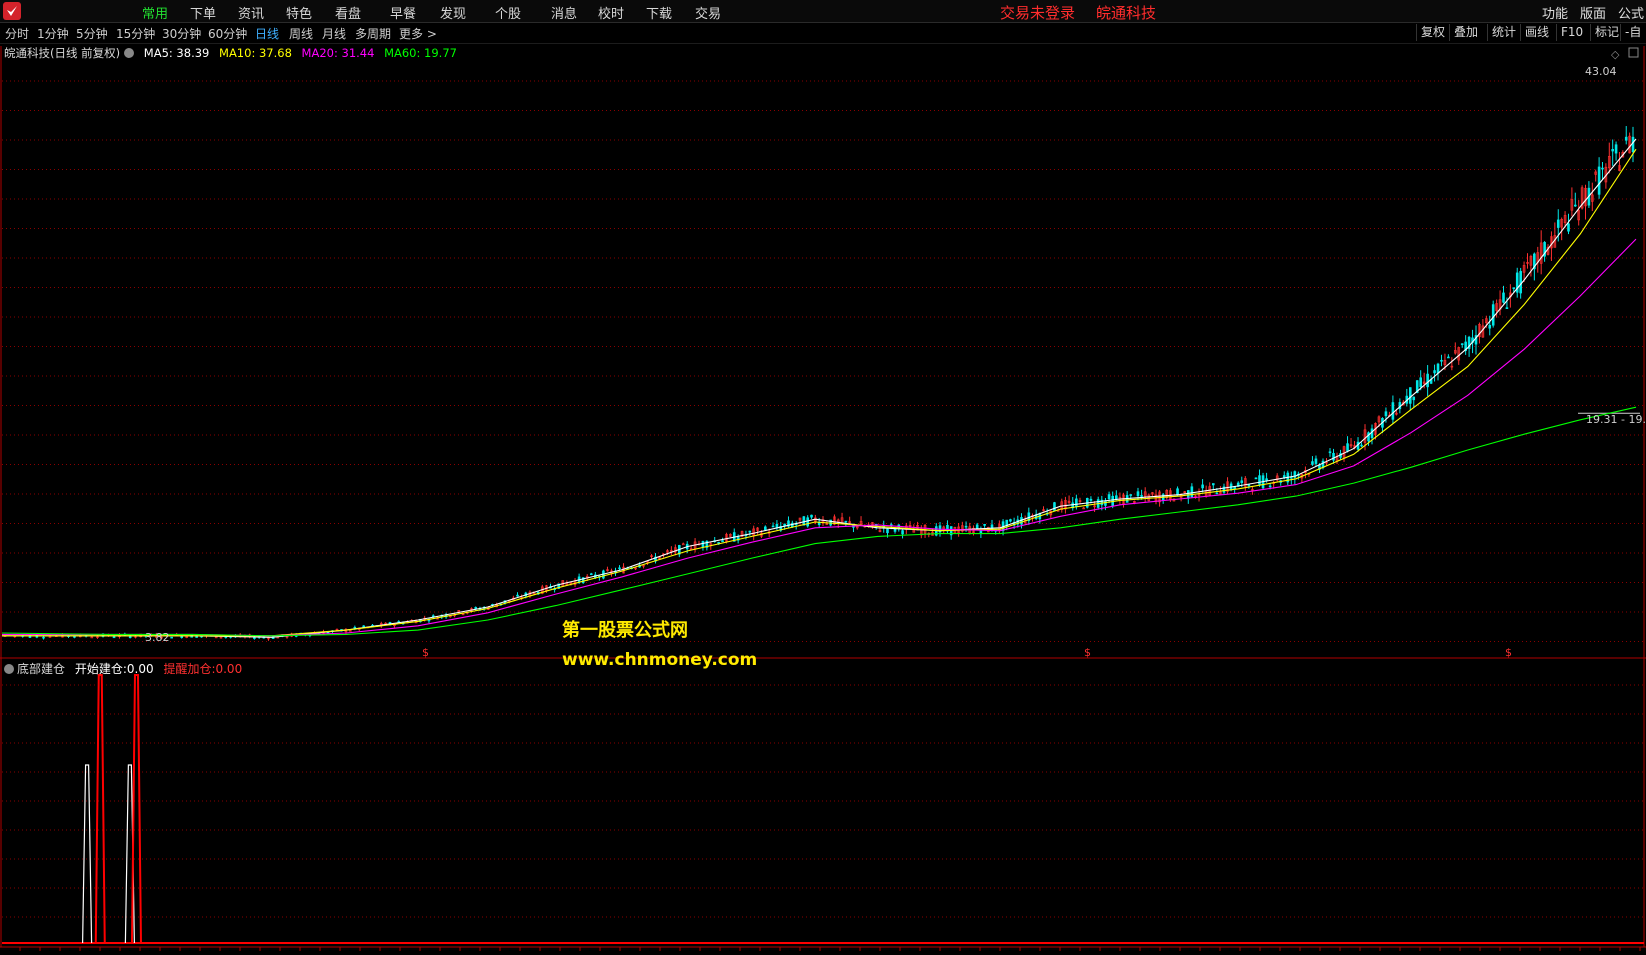  What do you see at coordinates (1601, 71) in the screenshot?
I see `high-price-label: 43.04` at bounding box center [1601, 71].